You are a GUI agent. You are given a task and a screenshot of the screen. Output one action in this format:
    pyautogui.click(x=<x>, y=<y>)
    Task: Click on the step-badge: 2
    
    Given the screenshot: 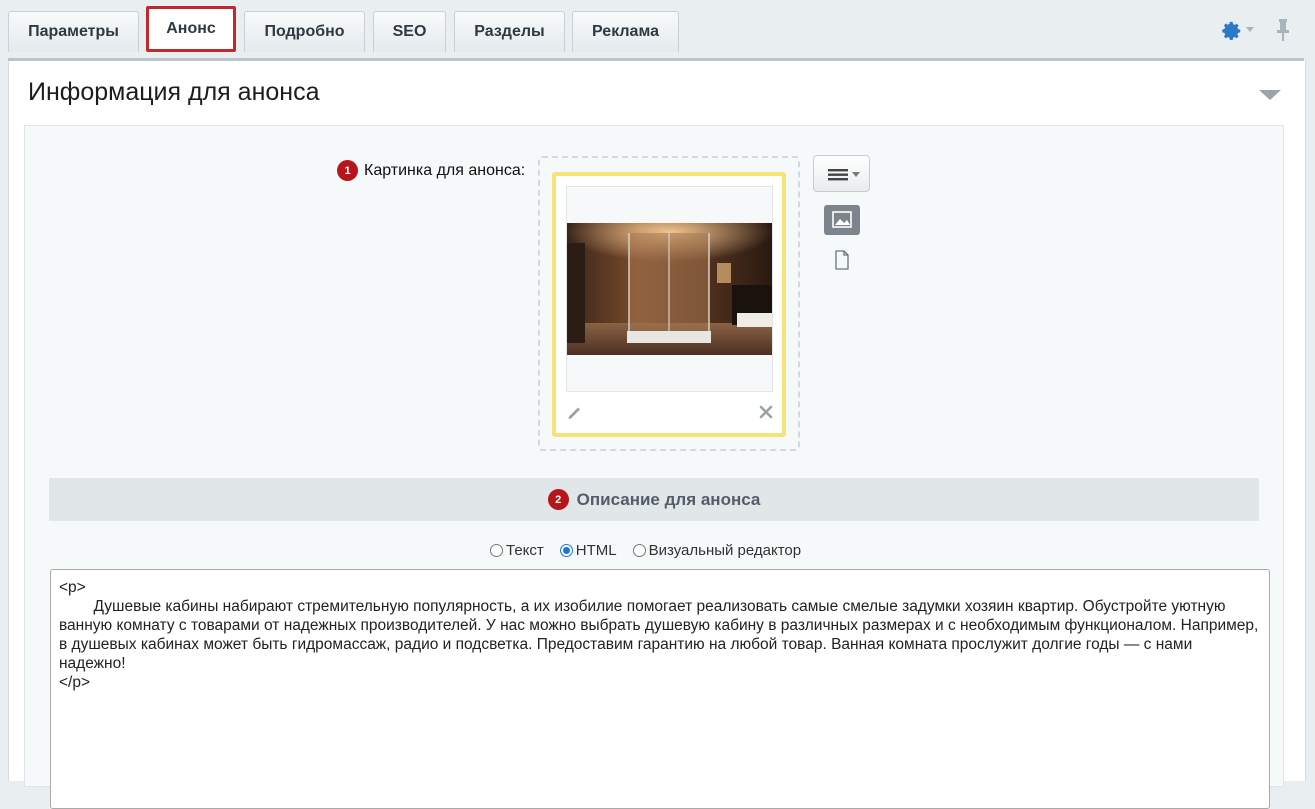 What is the action you would take?
    pyautogui.click(x=558, y=499)
    